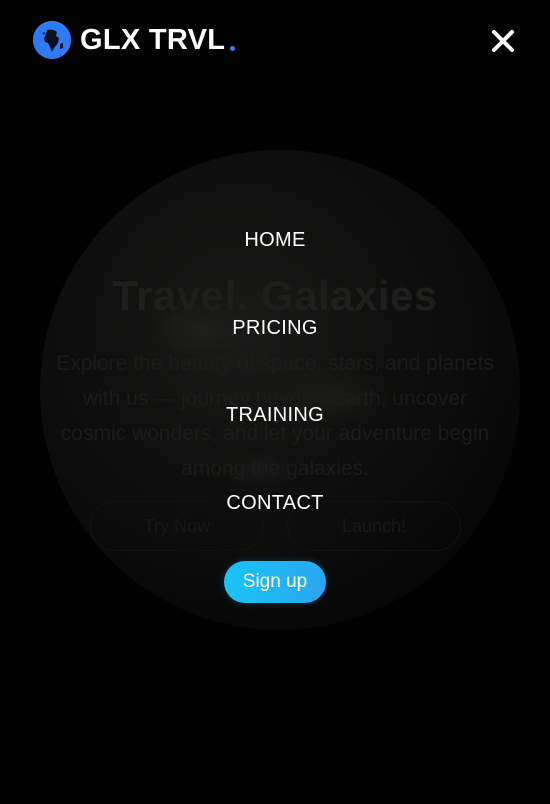 This screenshot has width=550, height=804. I want to click on nav-item-label: TRAINING, so click(275, 415).